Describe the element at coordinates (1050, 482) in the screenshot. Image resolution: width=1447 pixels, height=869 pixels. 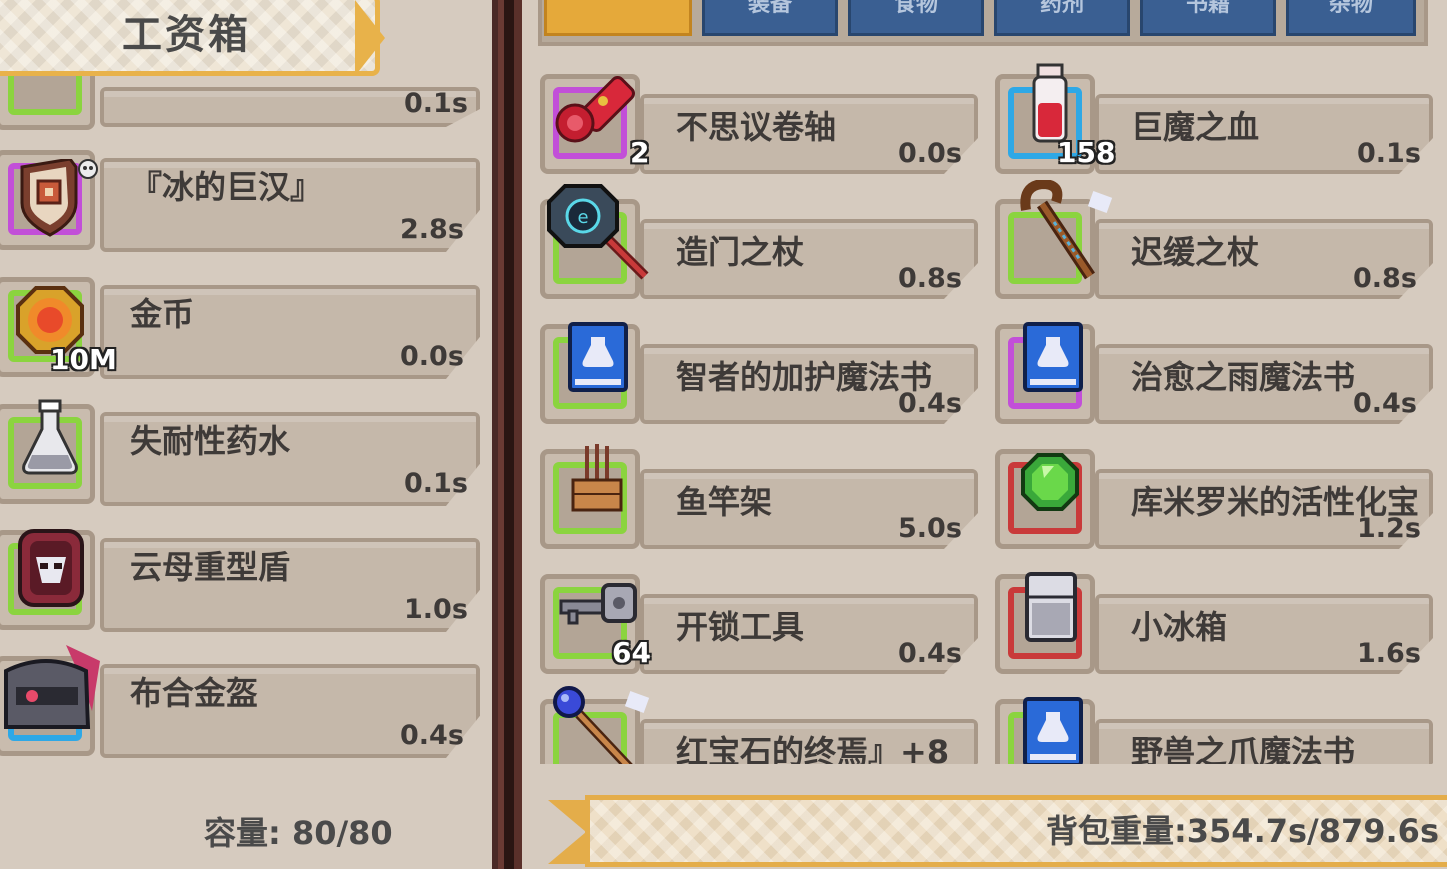
I see `green-gem-icon` at that location.